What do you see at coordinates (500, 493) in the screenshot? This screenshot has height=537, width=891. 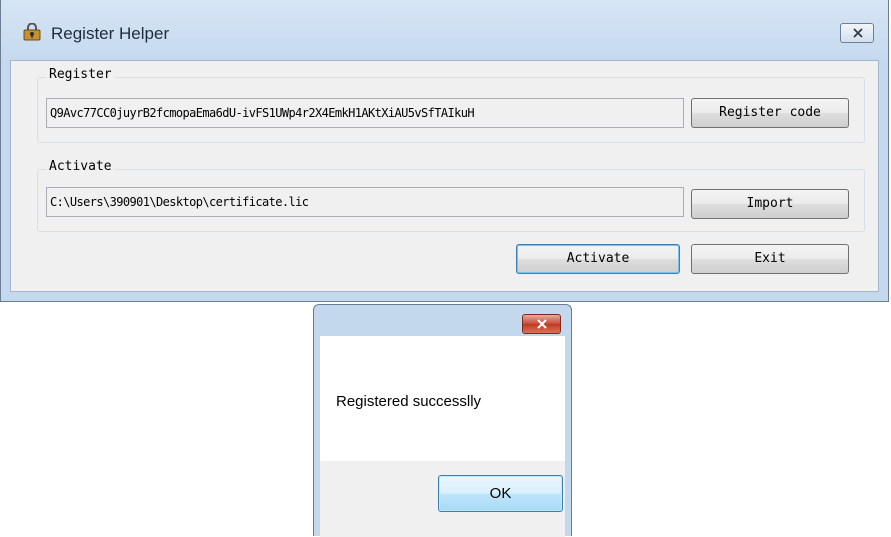 I see `ok-button: OK` at bounding box center [500, 493].